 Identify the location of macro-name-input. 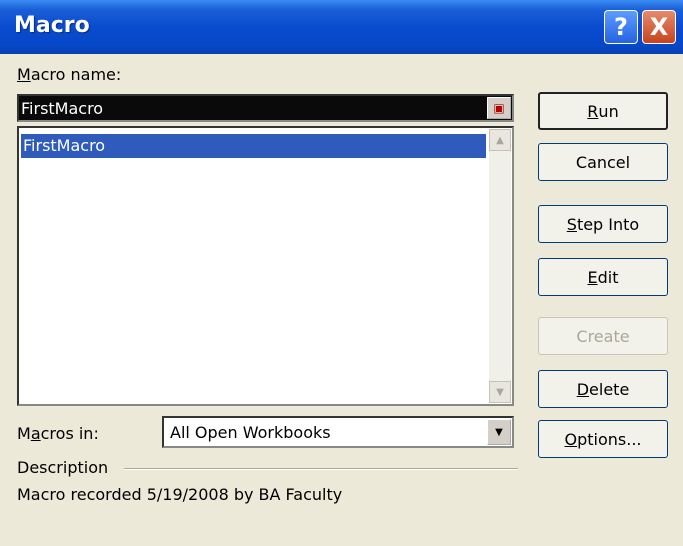
(251, 108).